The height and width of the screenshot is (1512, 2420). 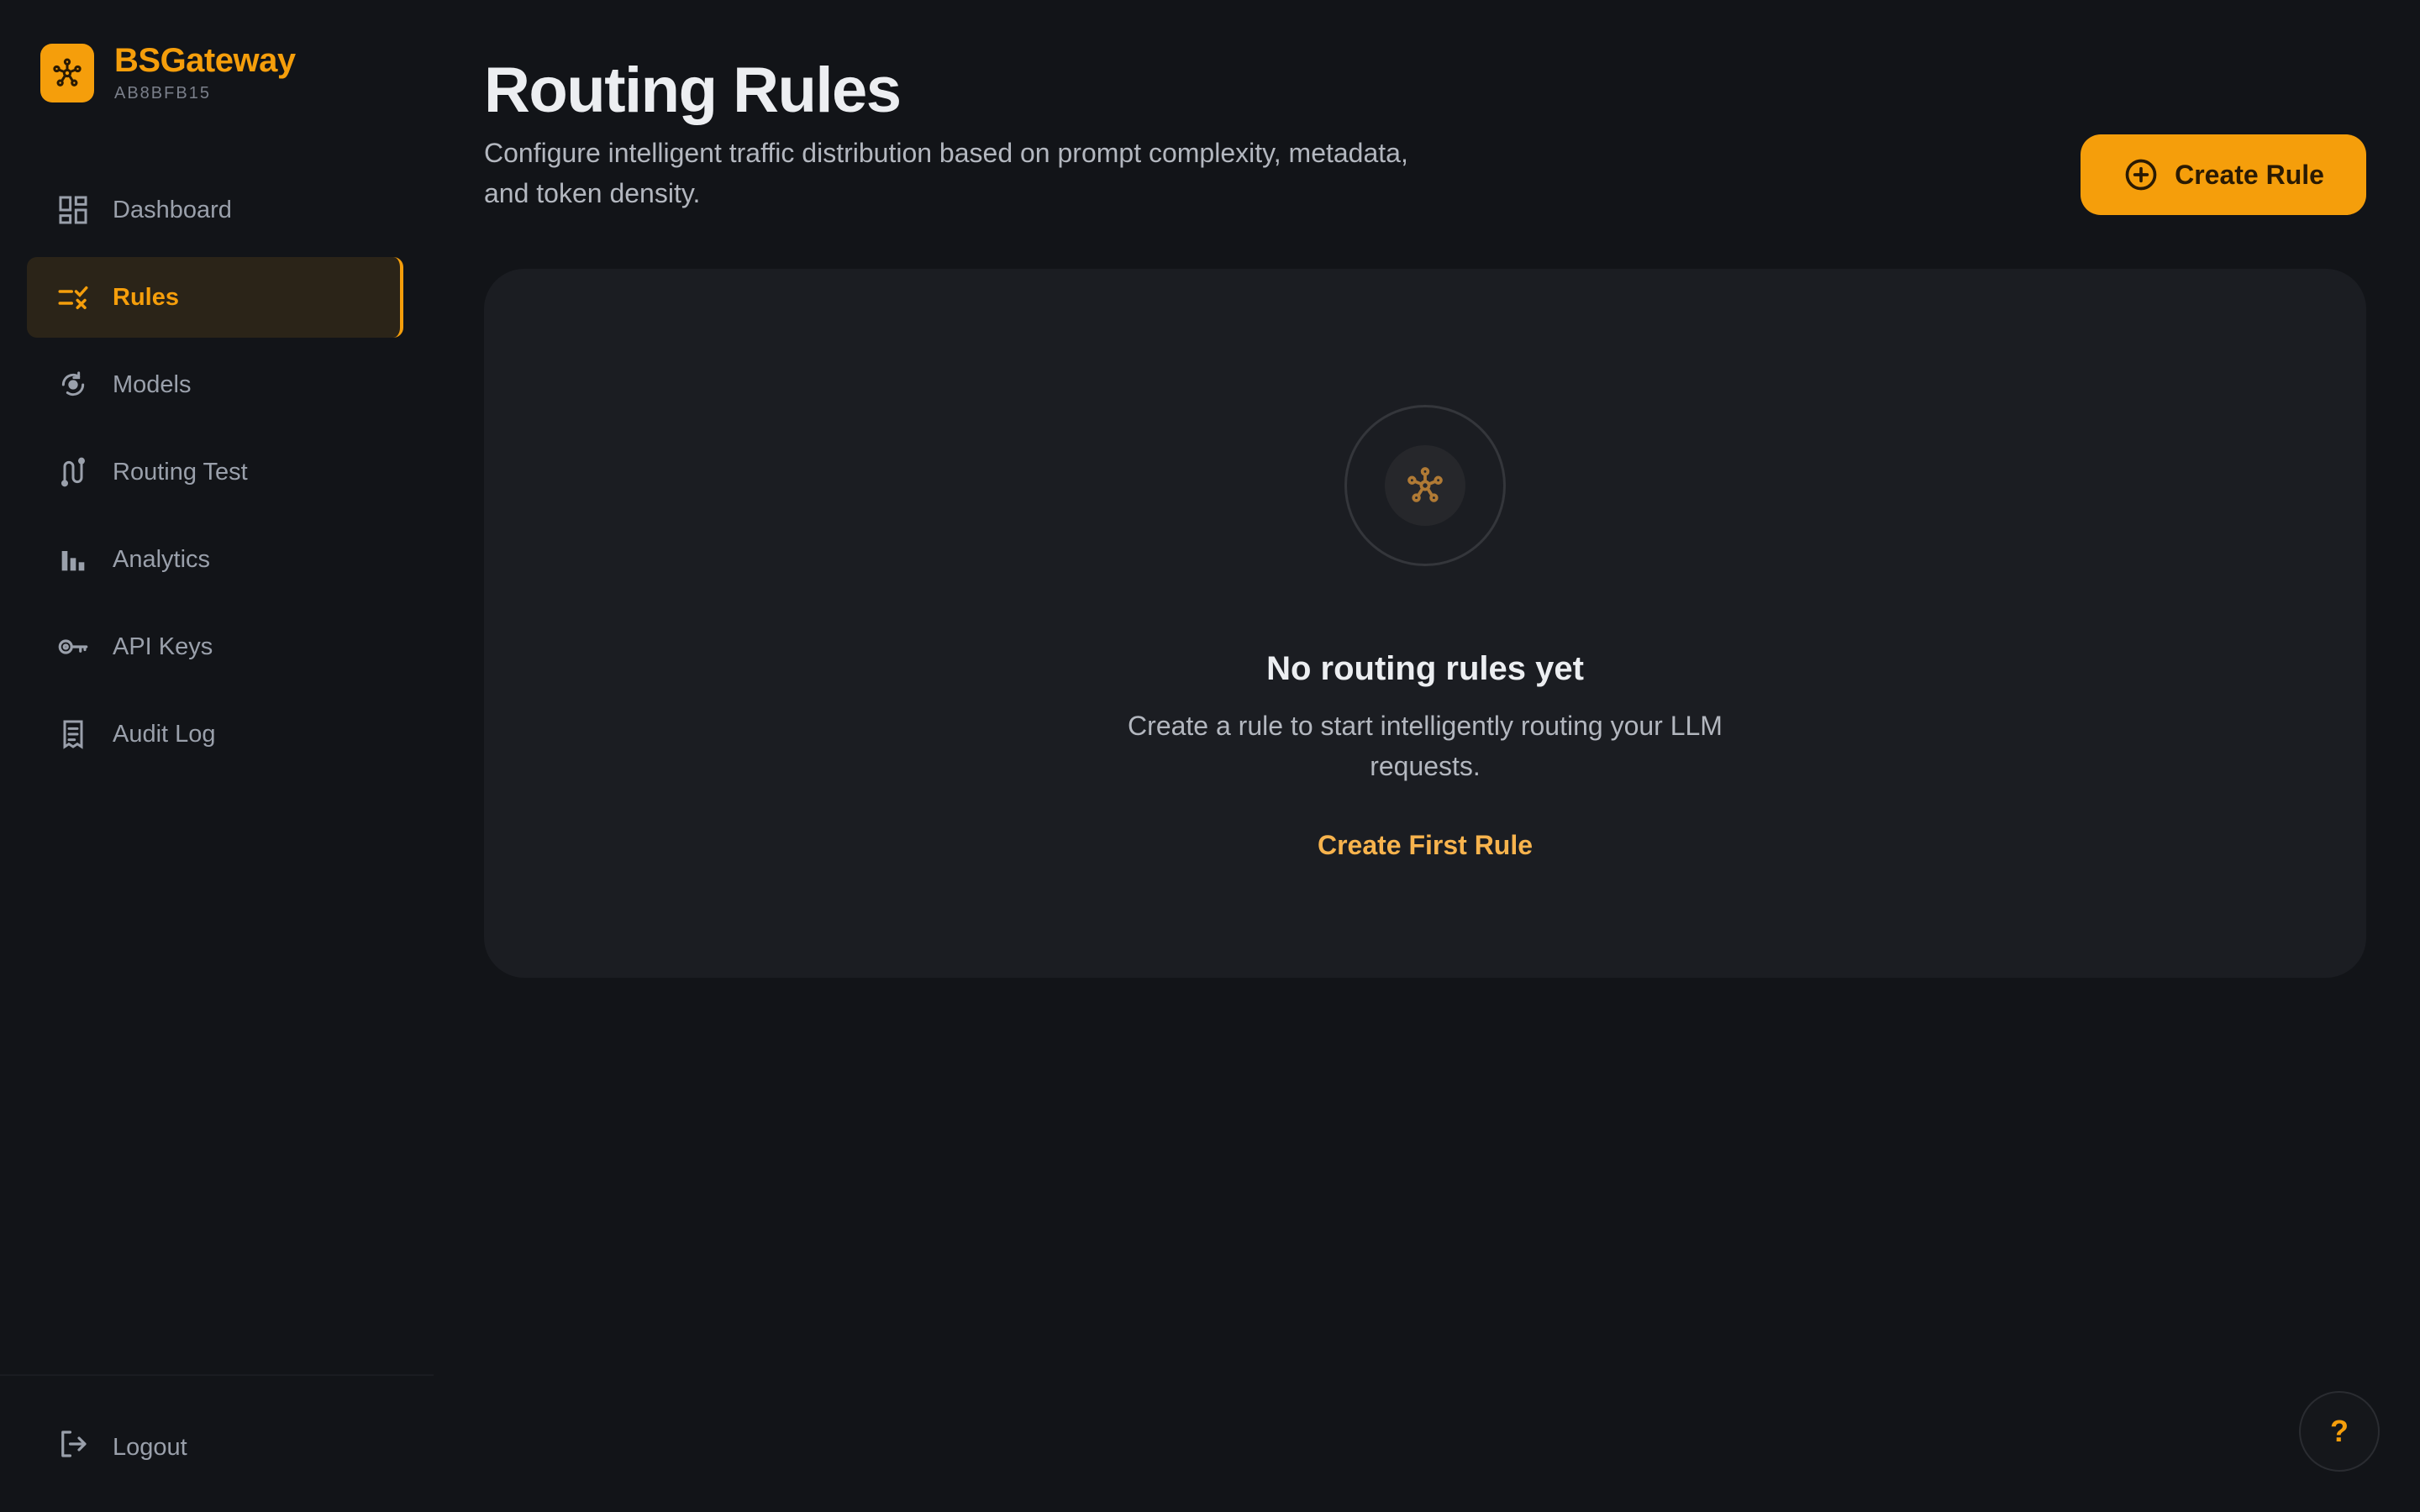 I want to click on sidebar-item-models: Models, so click(x=215, y=384).